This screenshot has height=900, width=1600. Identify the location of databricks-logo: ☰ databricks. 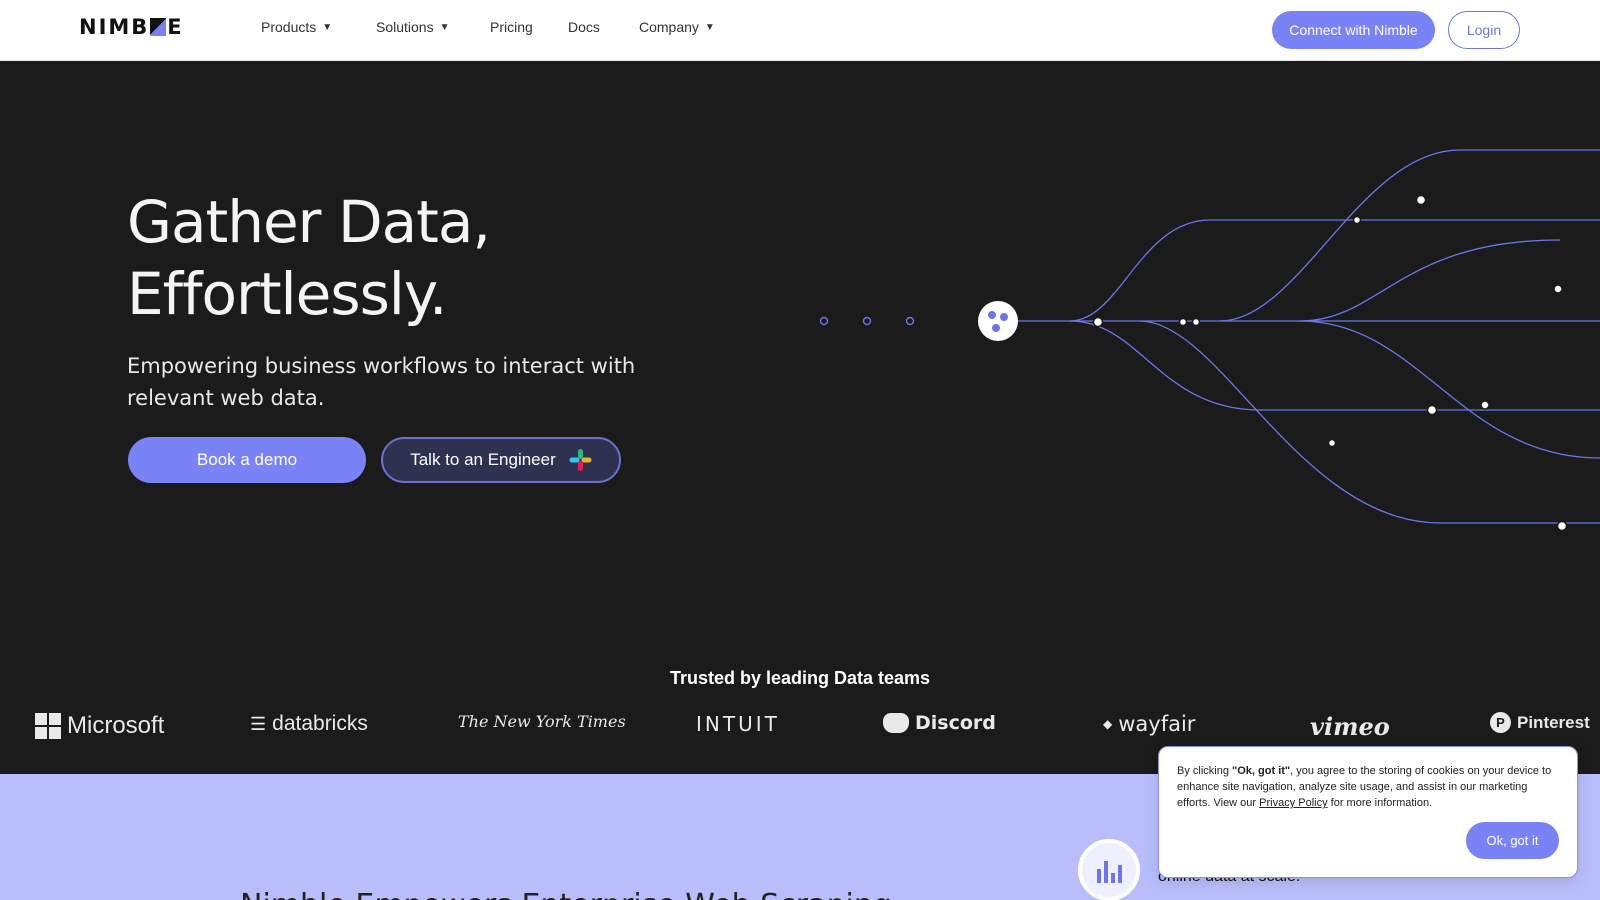
(309, 724).